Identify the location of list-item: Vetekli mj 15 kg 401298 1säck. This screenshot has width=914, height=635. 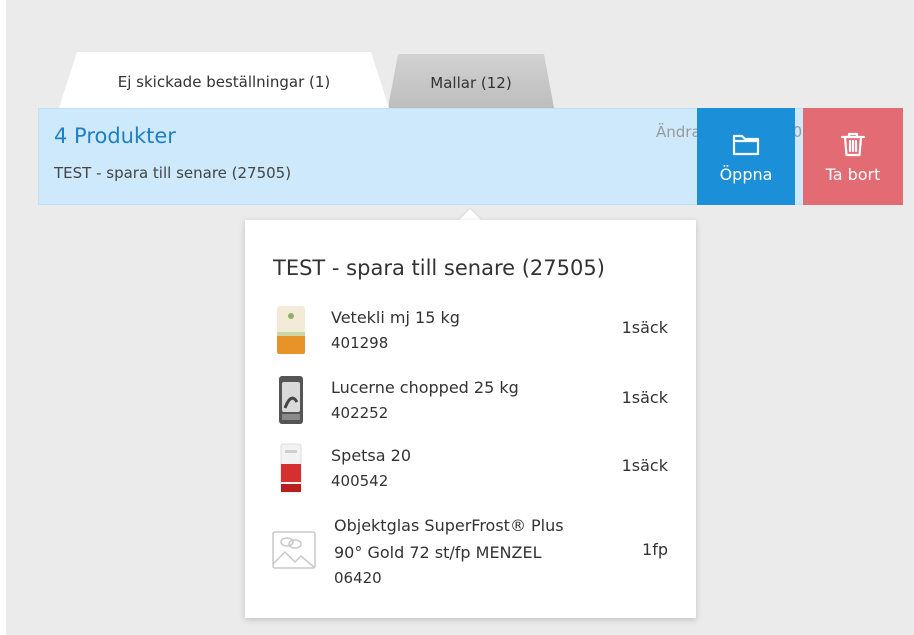
(470, 332).